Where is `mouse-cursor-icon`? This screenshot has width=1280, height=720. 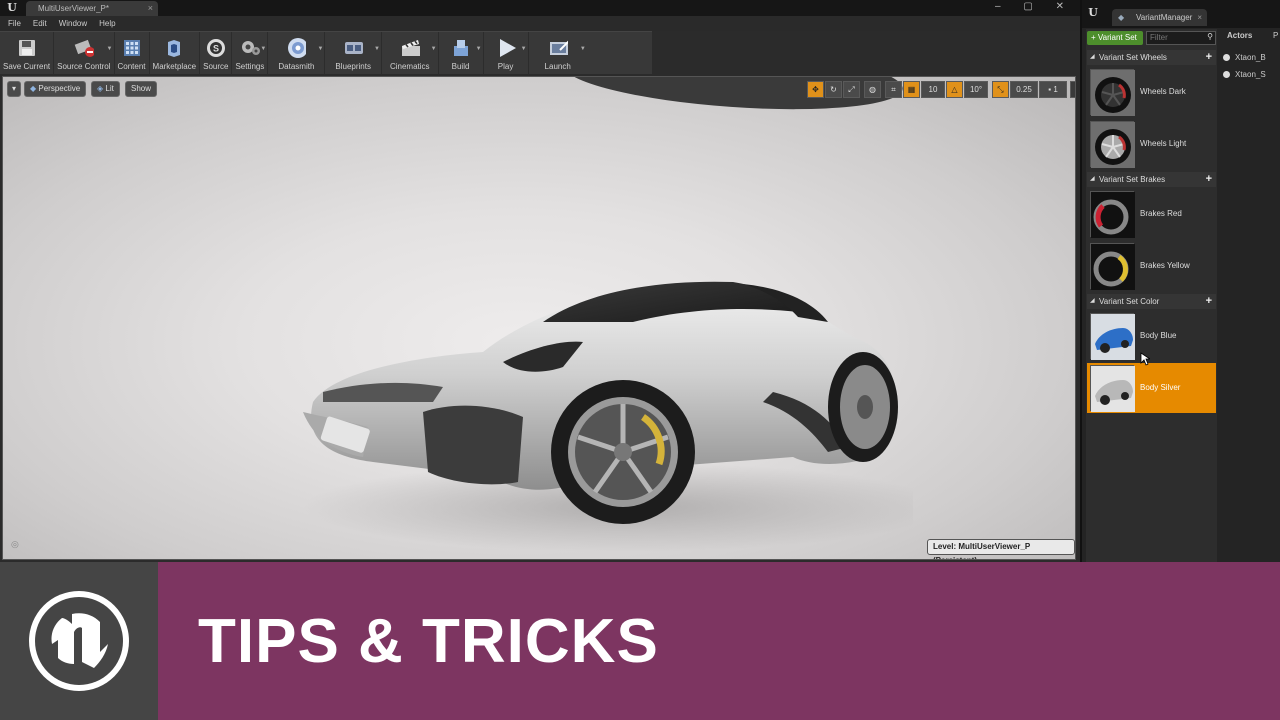
mouse-cursor-icon is located at coordinates (1145, 359).